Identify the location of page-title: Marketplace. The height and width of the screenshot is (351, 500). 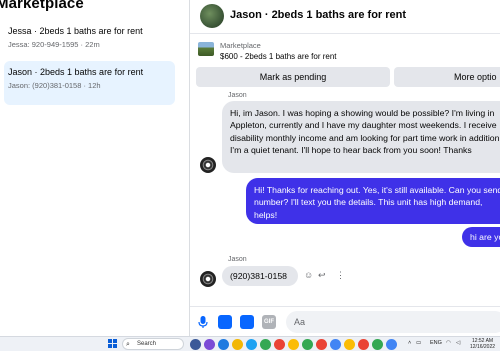
(42, 6).